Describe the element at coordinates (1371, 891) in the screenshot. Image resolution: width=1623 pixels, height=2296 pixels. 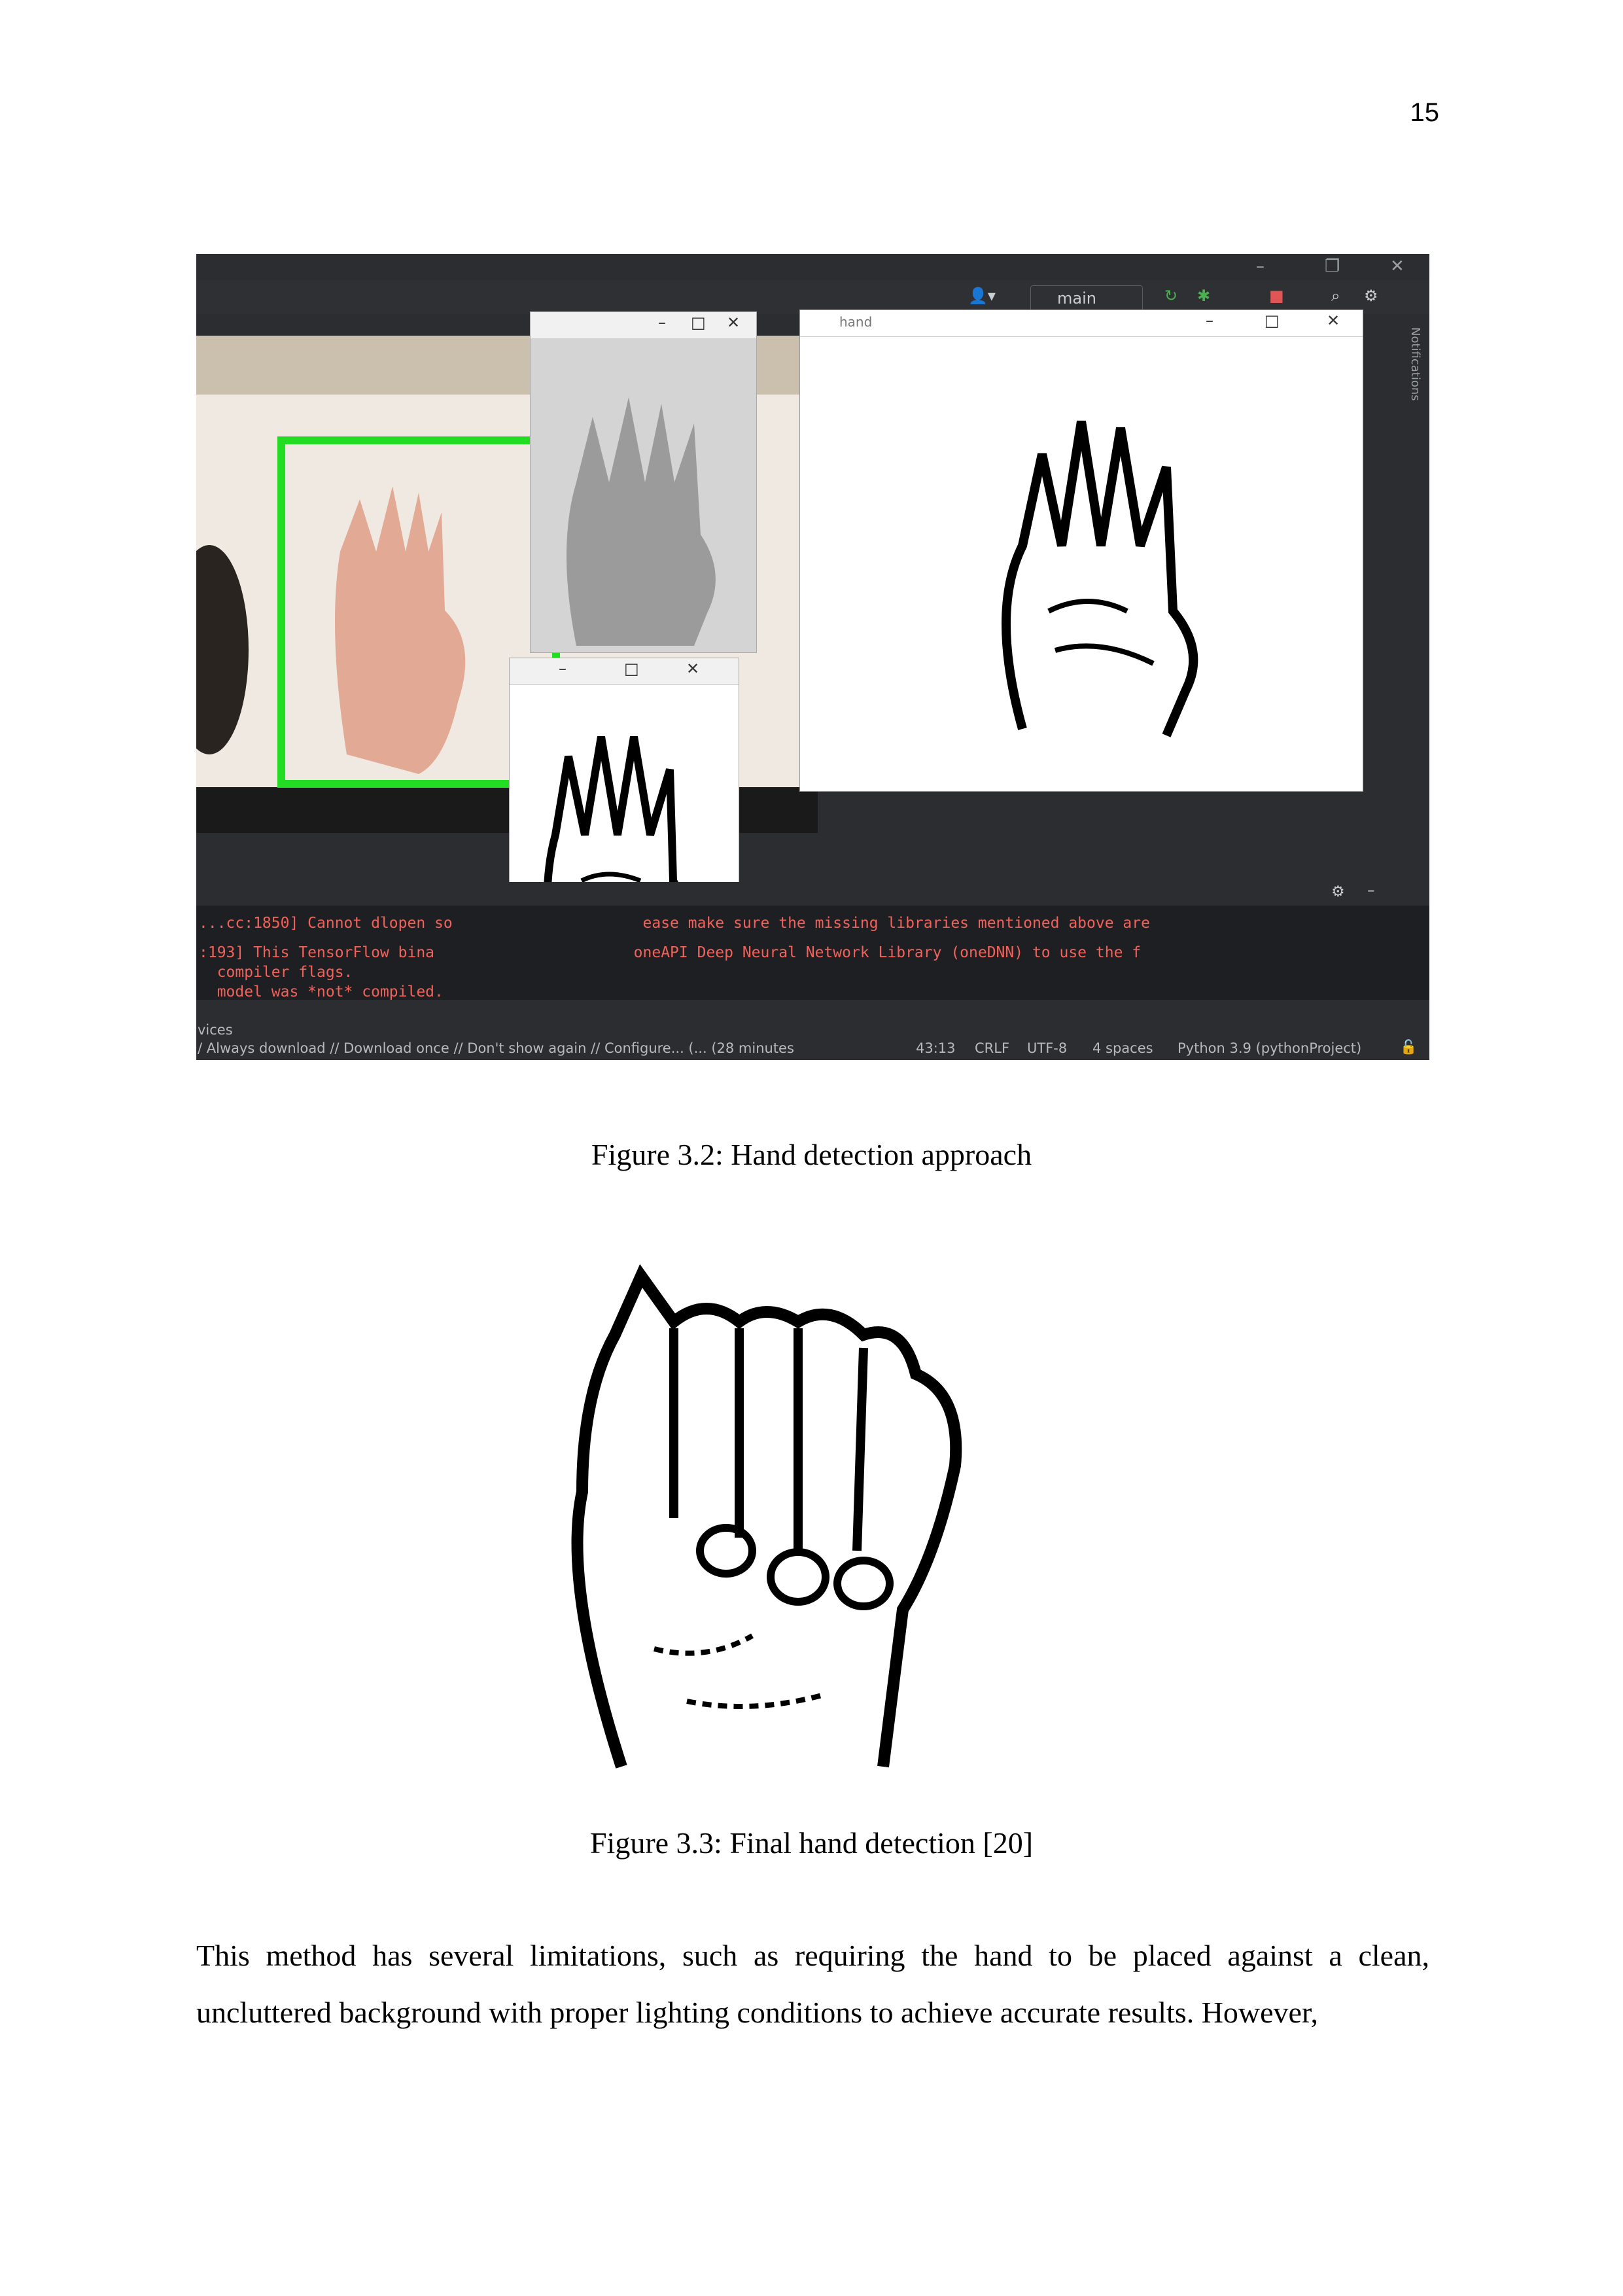
I see `hide-icon: –` at that location.